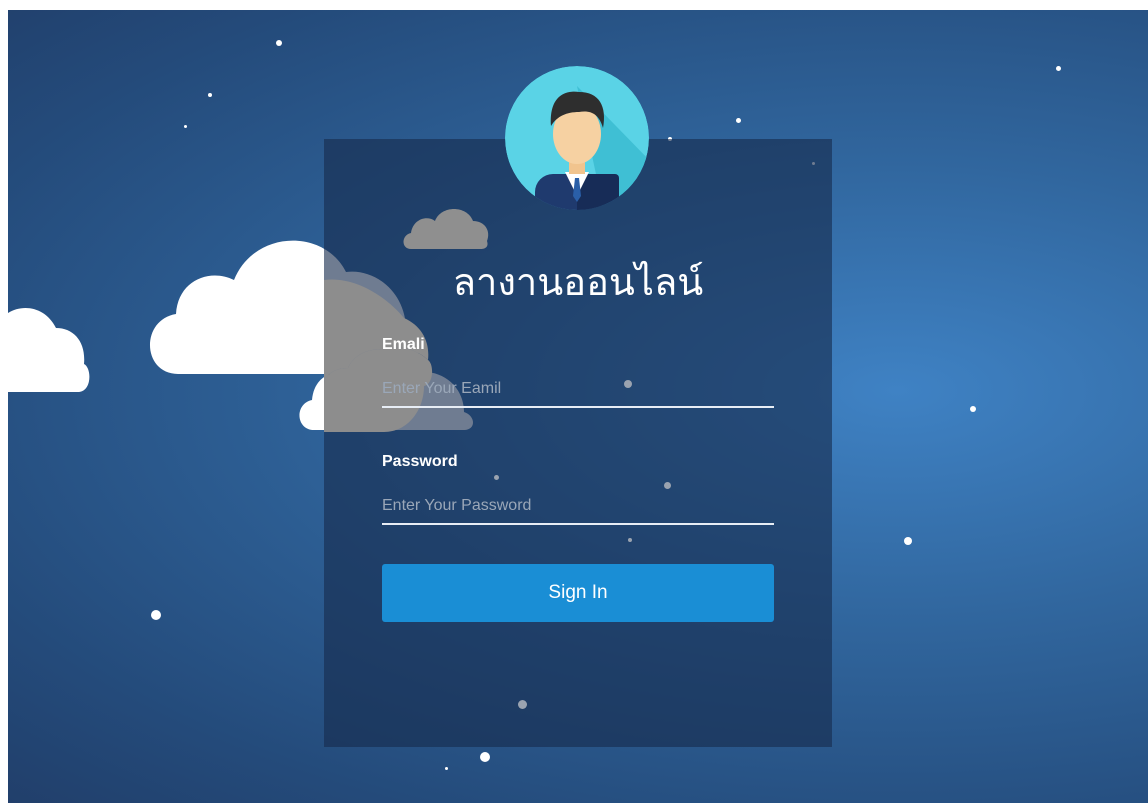 The image size is (1148, 803). What do you see at coordinates (403, 344) in the screenshot?
I see `email-label: Emali` at bounding box center [403, 344].